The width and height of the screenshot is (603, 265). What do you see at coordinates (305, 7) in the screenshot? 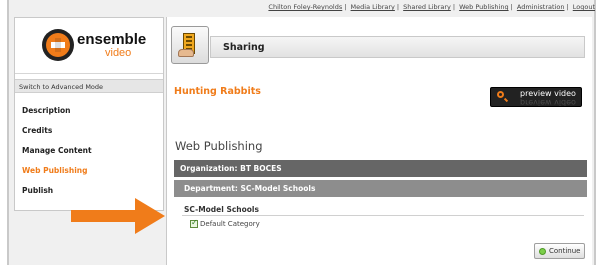
I see `user-link: Chilton Foley-Reynolds` at bounding box center [305, 7].